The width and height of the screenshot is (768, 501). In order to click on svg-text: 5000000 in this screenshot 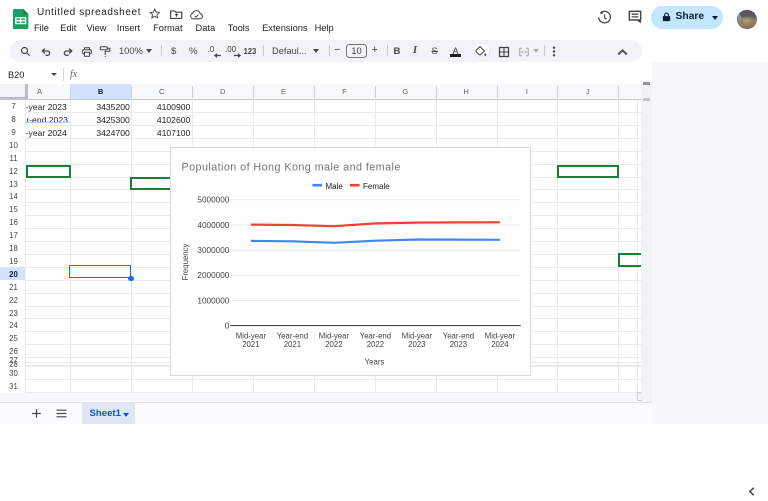, I will do `click(213, 200)`.